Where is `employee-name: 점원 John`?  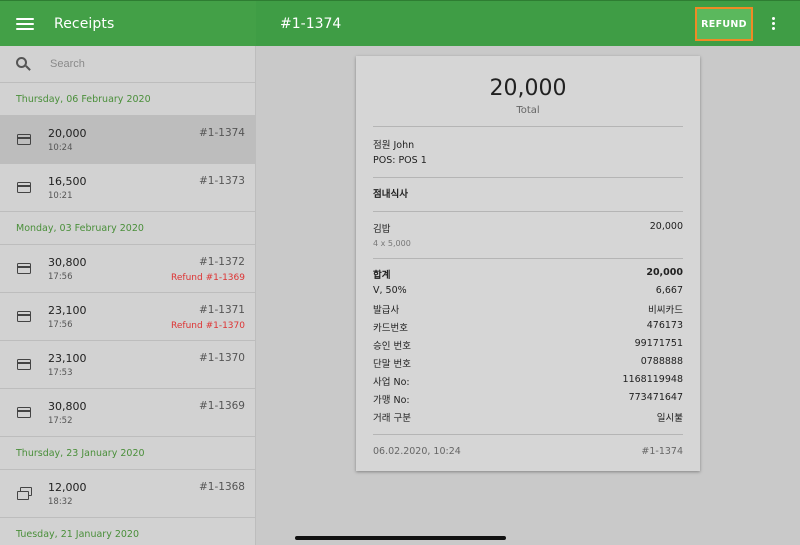
employee-name: 점원 John is located at coordinates (394, 145).